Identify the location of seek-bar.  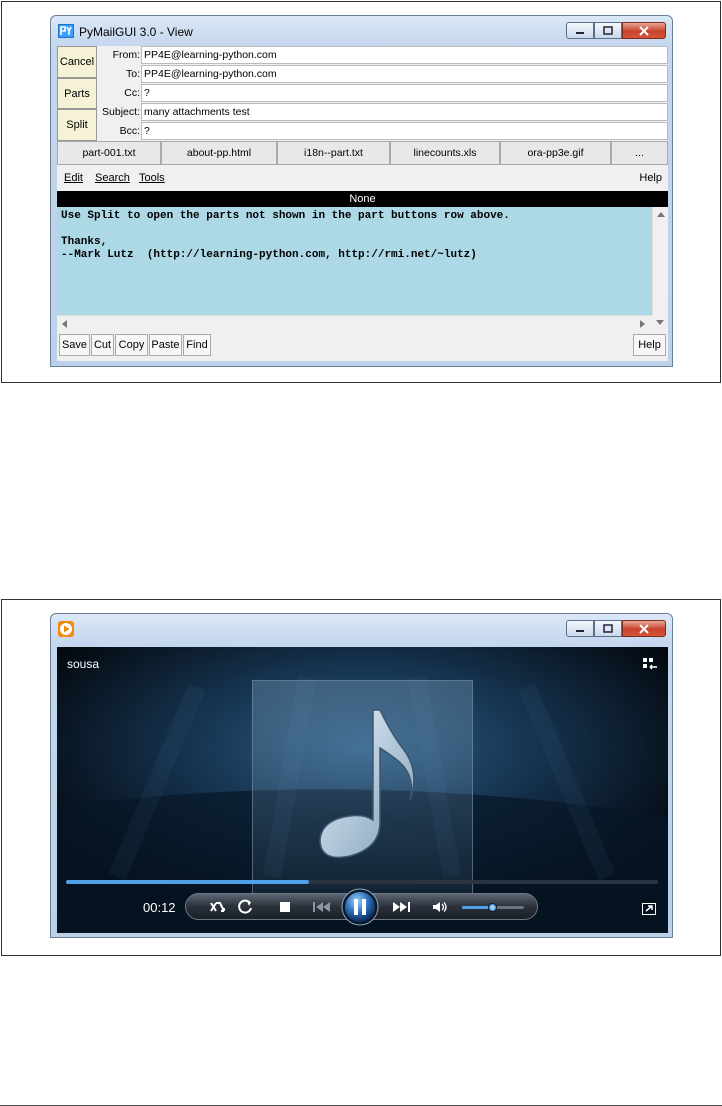
(362, 882).